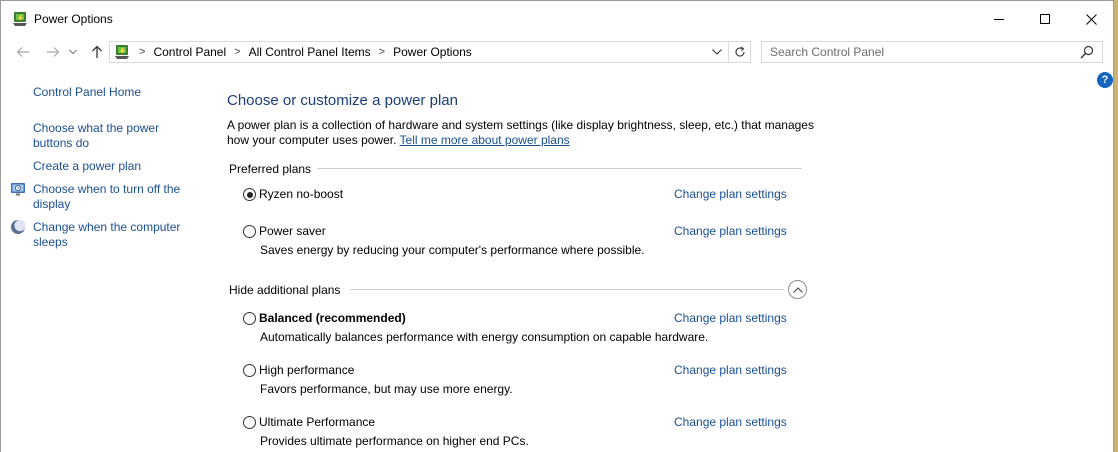 The height and width of the screenshot is (452, 1118). I want to click on maximize-icon, so click(1045, 19).